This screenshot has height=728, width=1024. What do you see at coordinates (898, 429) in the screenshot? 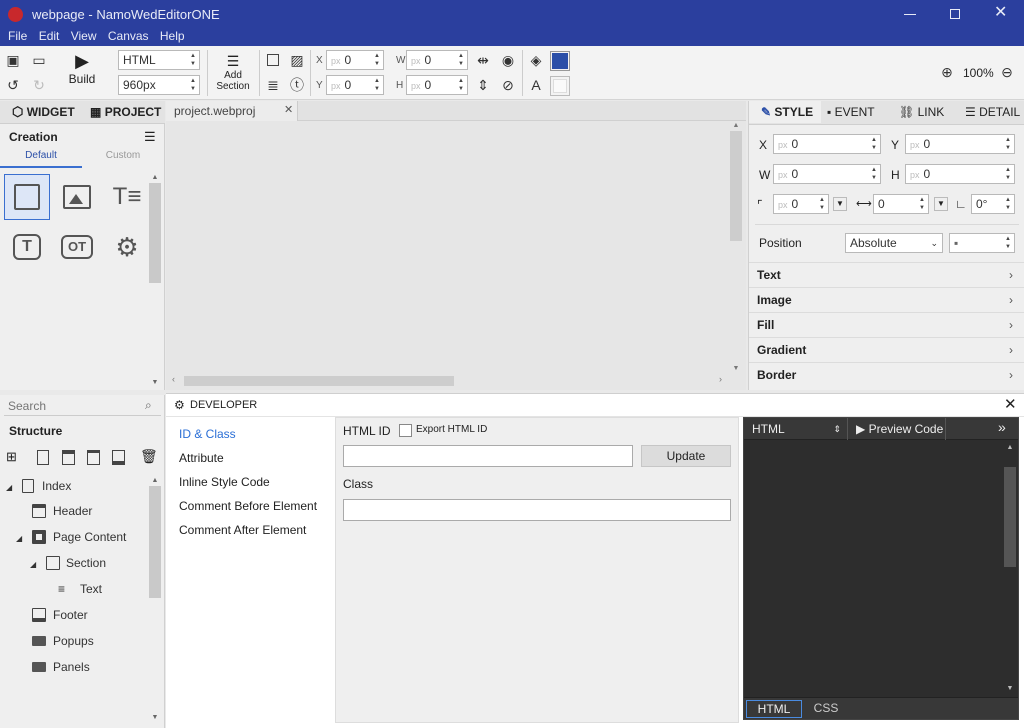
I see `preview-code-button: ▶ Preview Code` at bounding box center [898, 429].